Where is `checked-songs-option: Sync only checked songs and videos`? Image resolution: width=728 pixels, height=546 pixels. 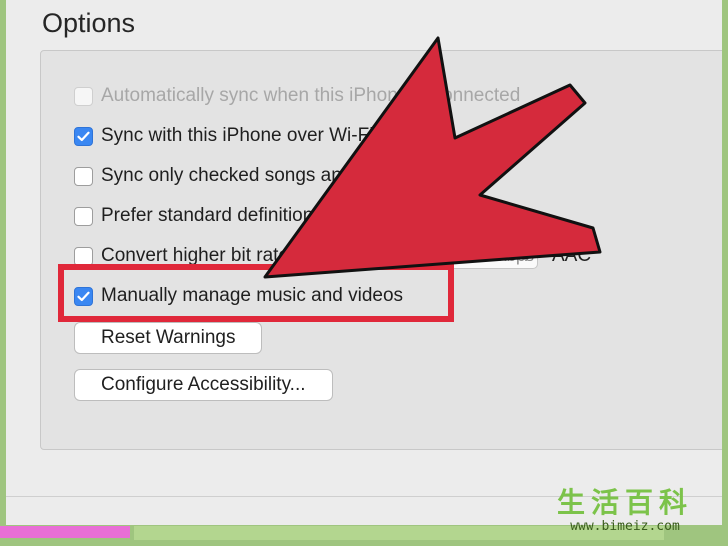
checked-songs-option: Sync only checked songs and videos is located at coordinates (243, 176).